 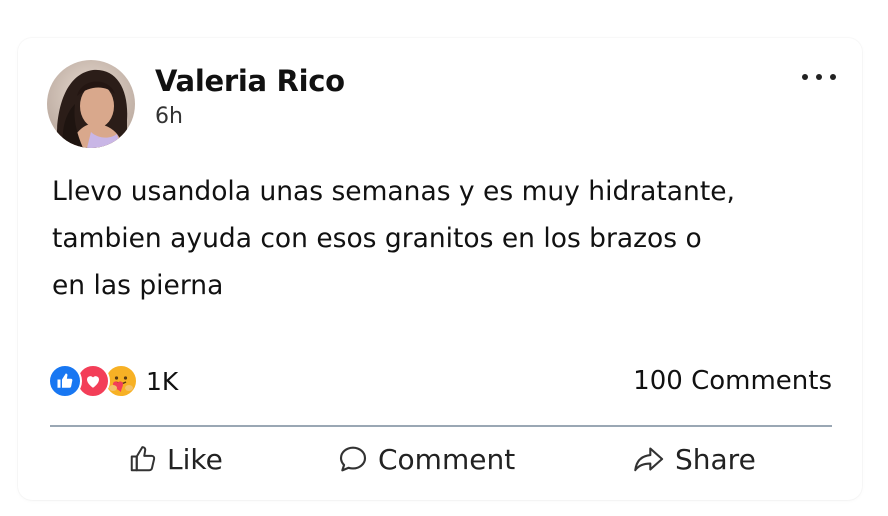 I want to click on share-arrow-icon, so click(x=649, y=459).